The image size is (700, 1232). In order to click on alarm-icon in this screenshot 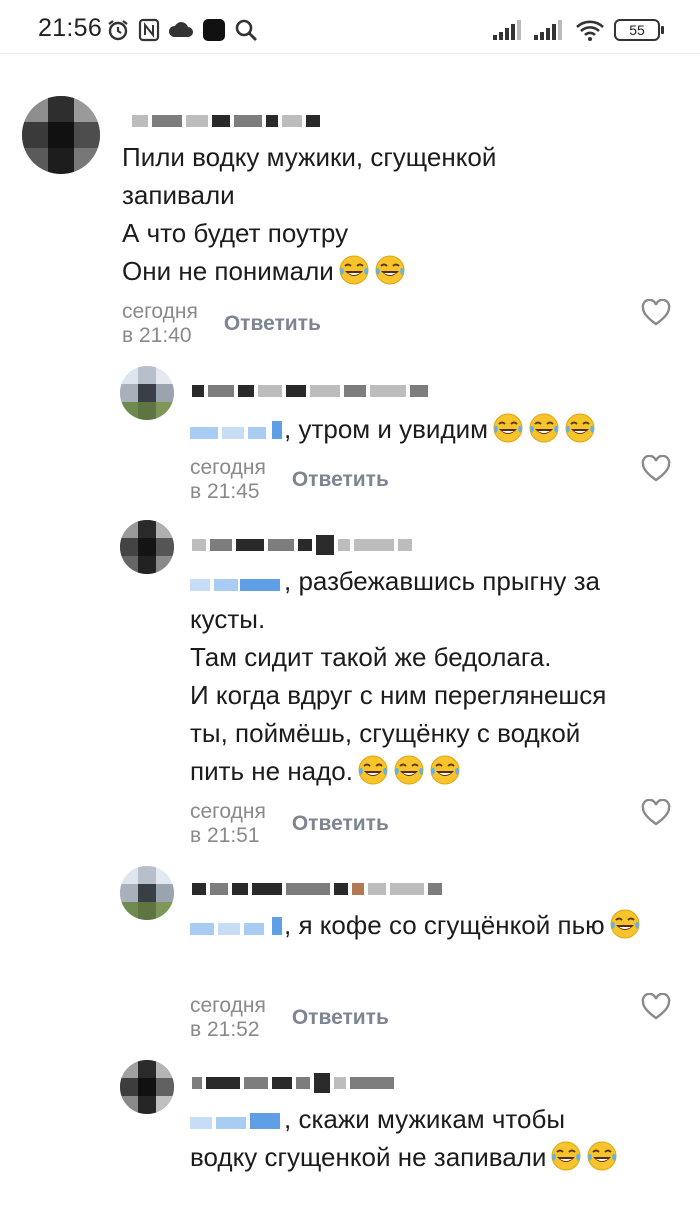, I will do `click(118, 30)`.